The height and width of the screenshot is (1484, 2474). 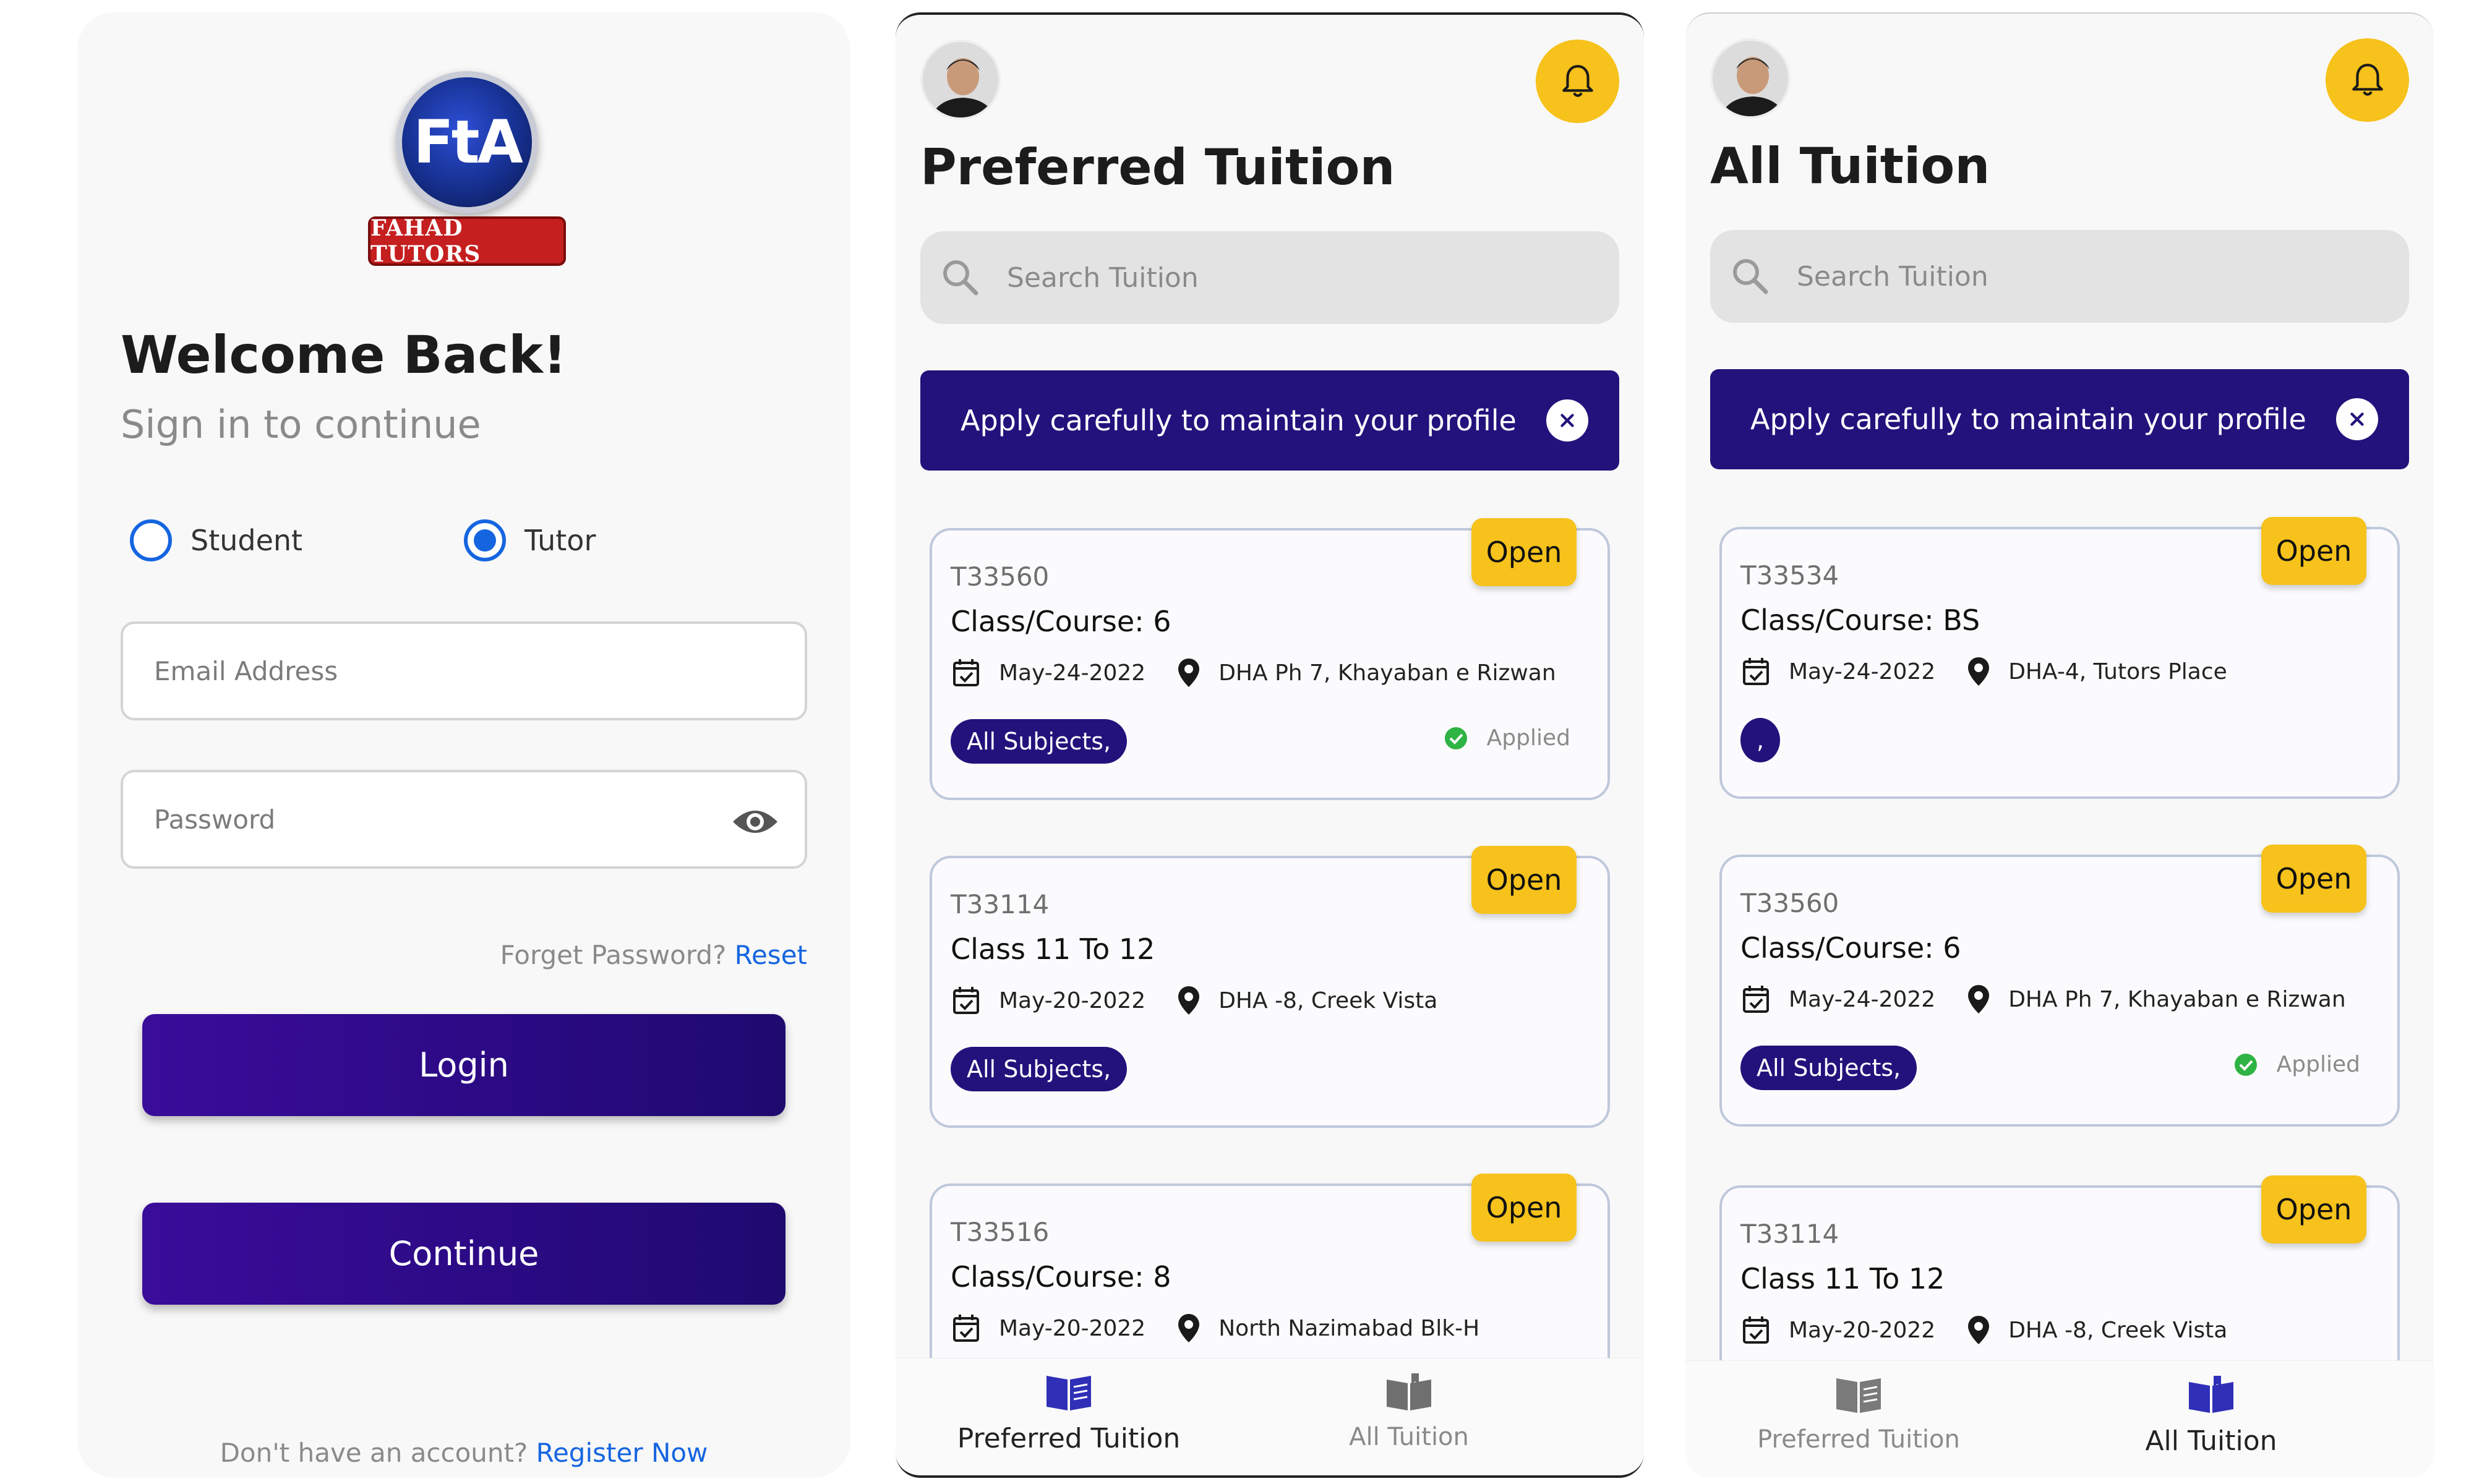 What do you see at coordinates (613, 955) in the screenshot?
I see `forgot-password-text: Forget Password?` at bounding box center [613, 955].